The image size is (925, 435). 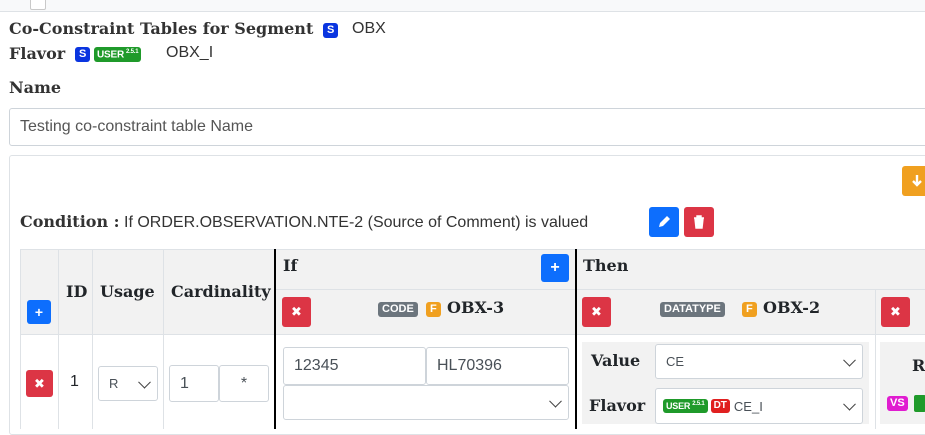 I want to click on cardinality-min-input: 1, so click(x=194, y=383).